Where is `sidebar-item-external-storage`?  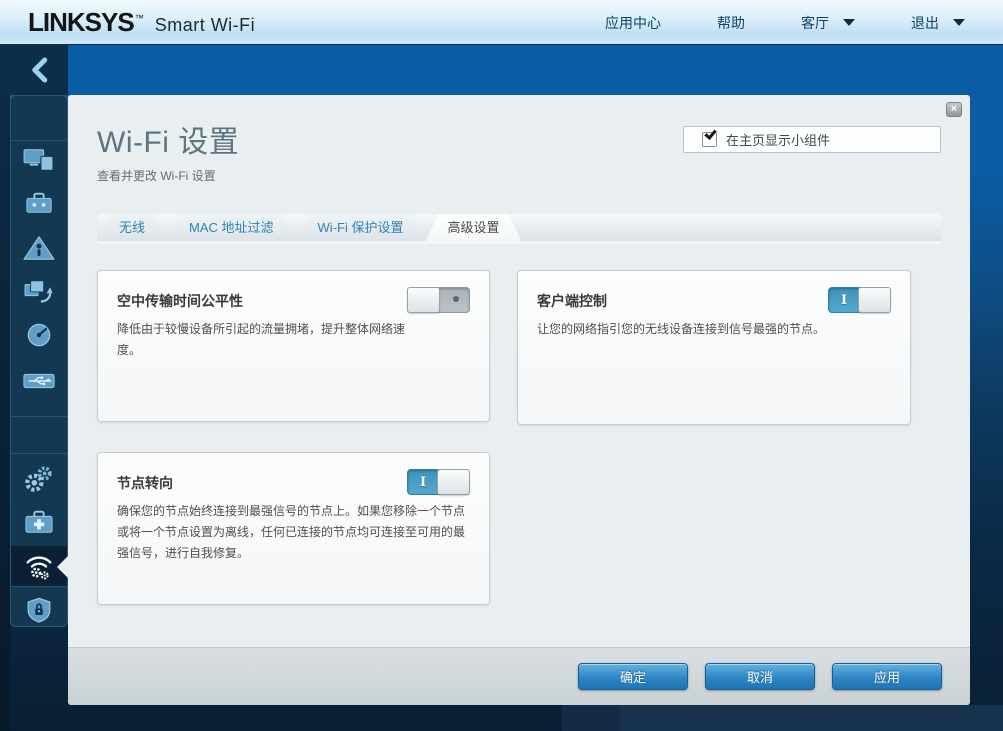
sidebar-item-external-storage is located at coordinates (39, 381).